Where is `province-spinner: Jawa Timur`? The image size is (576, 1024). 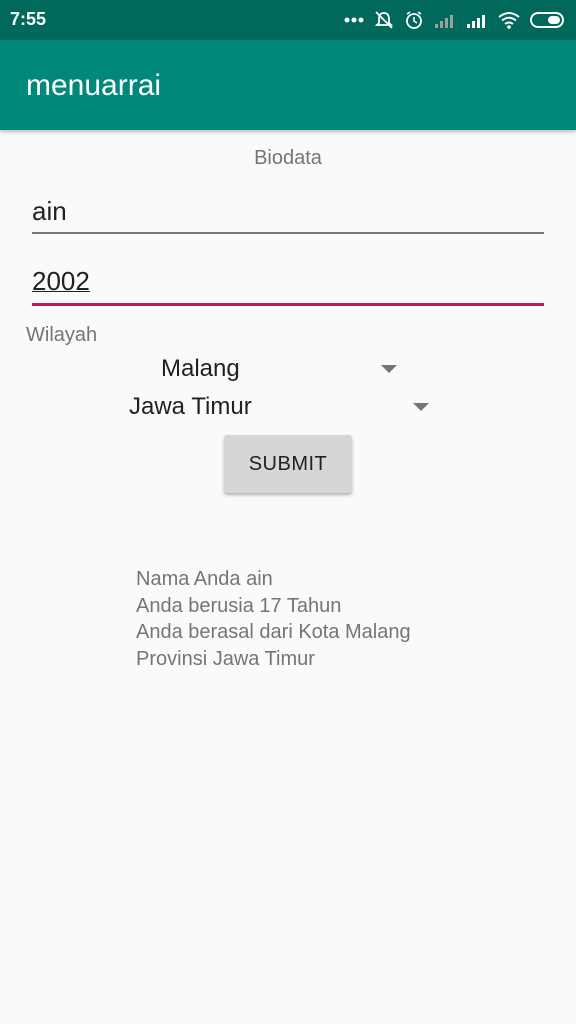 province-spinner: Jawa Timur is located at coordinates (281, 407).